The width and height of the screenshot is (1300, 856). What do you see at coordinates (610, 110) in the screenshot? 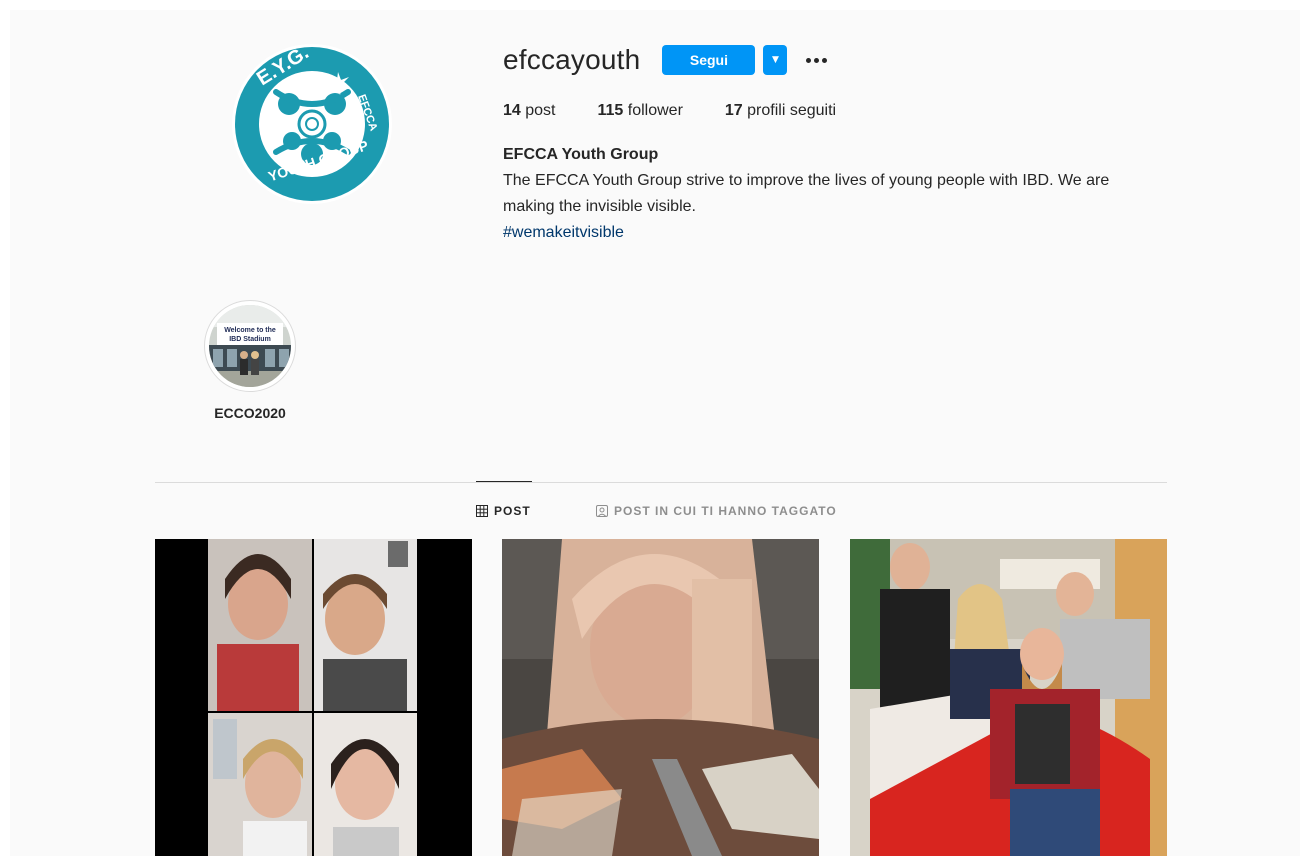
I see `followers-count: 115` at bounding box center [610, 110].